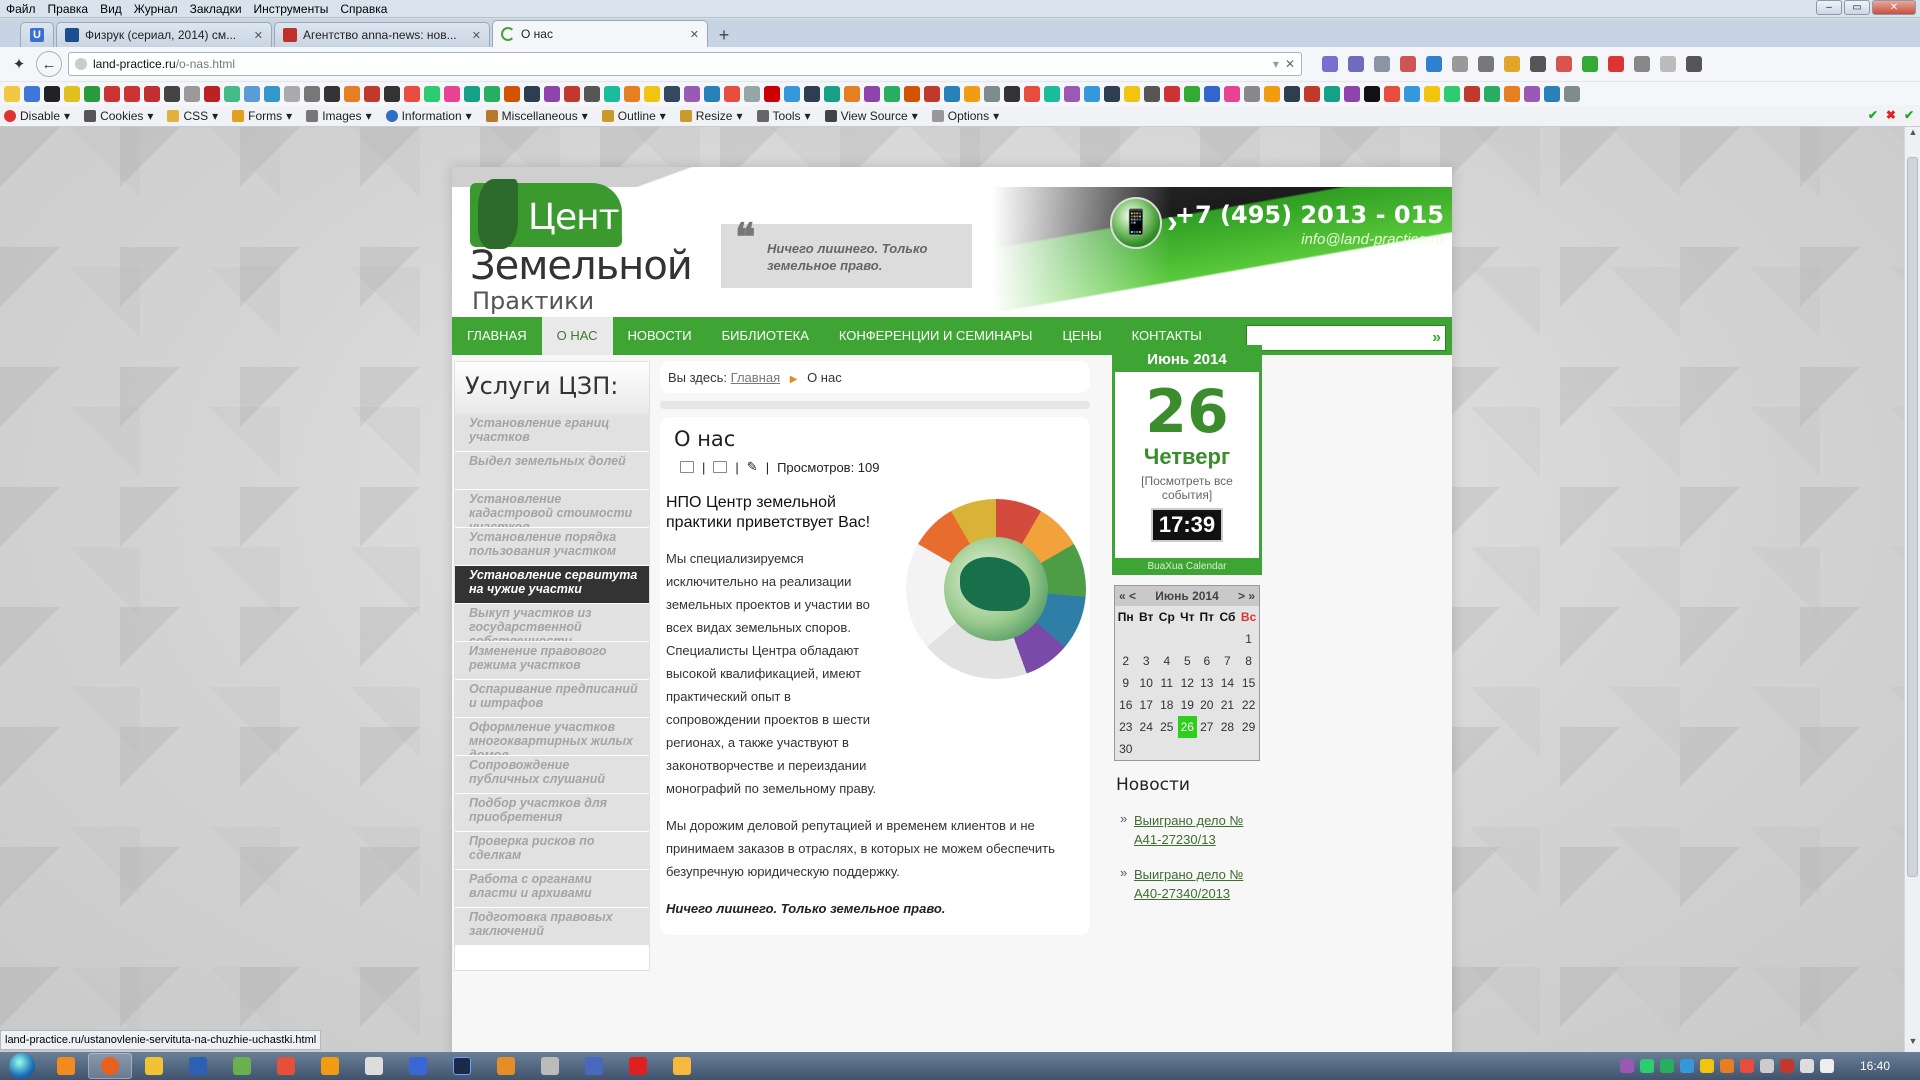 This screenshot has height=1080, width=1920. Describe the element at coordinates (1346, 338) in the screenshot. I see `site-search-input: »` at that location.